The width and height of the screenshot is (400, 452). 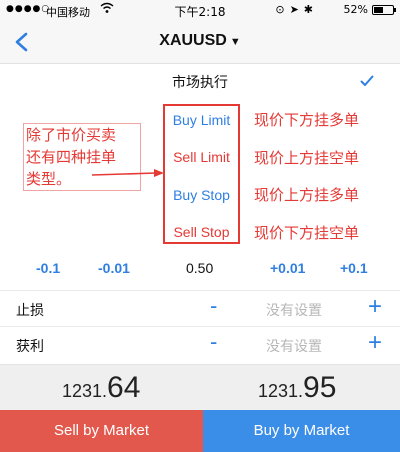 I want to click on sell-by-market-button: Sell by Market, so click(x=101, y=431).